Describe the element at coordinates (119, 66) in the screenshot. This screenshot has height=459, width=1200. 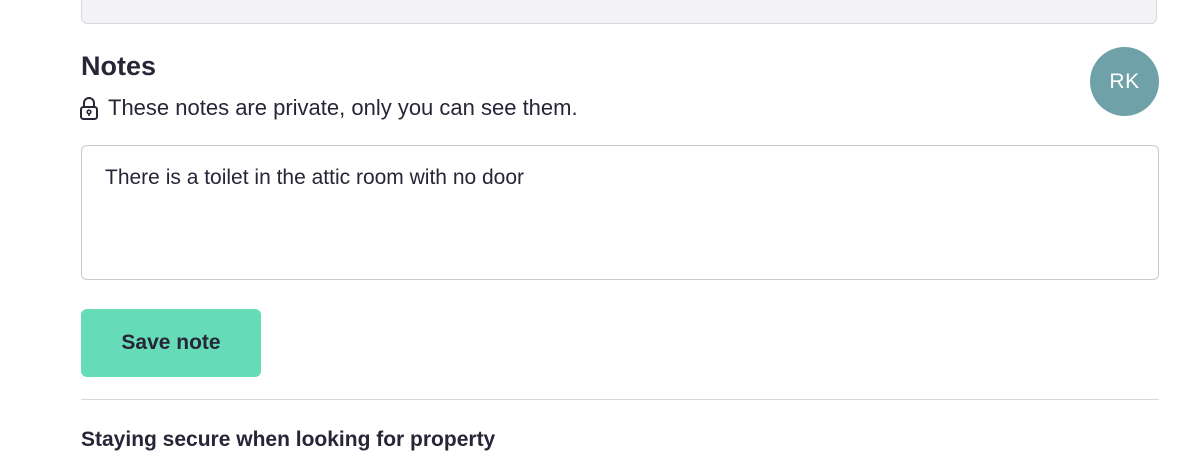
I see `notes-title: Notes` at that location.